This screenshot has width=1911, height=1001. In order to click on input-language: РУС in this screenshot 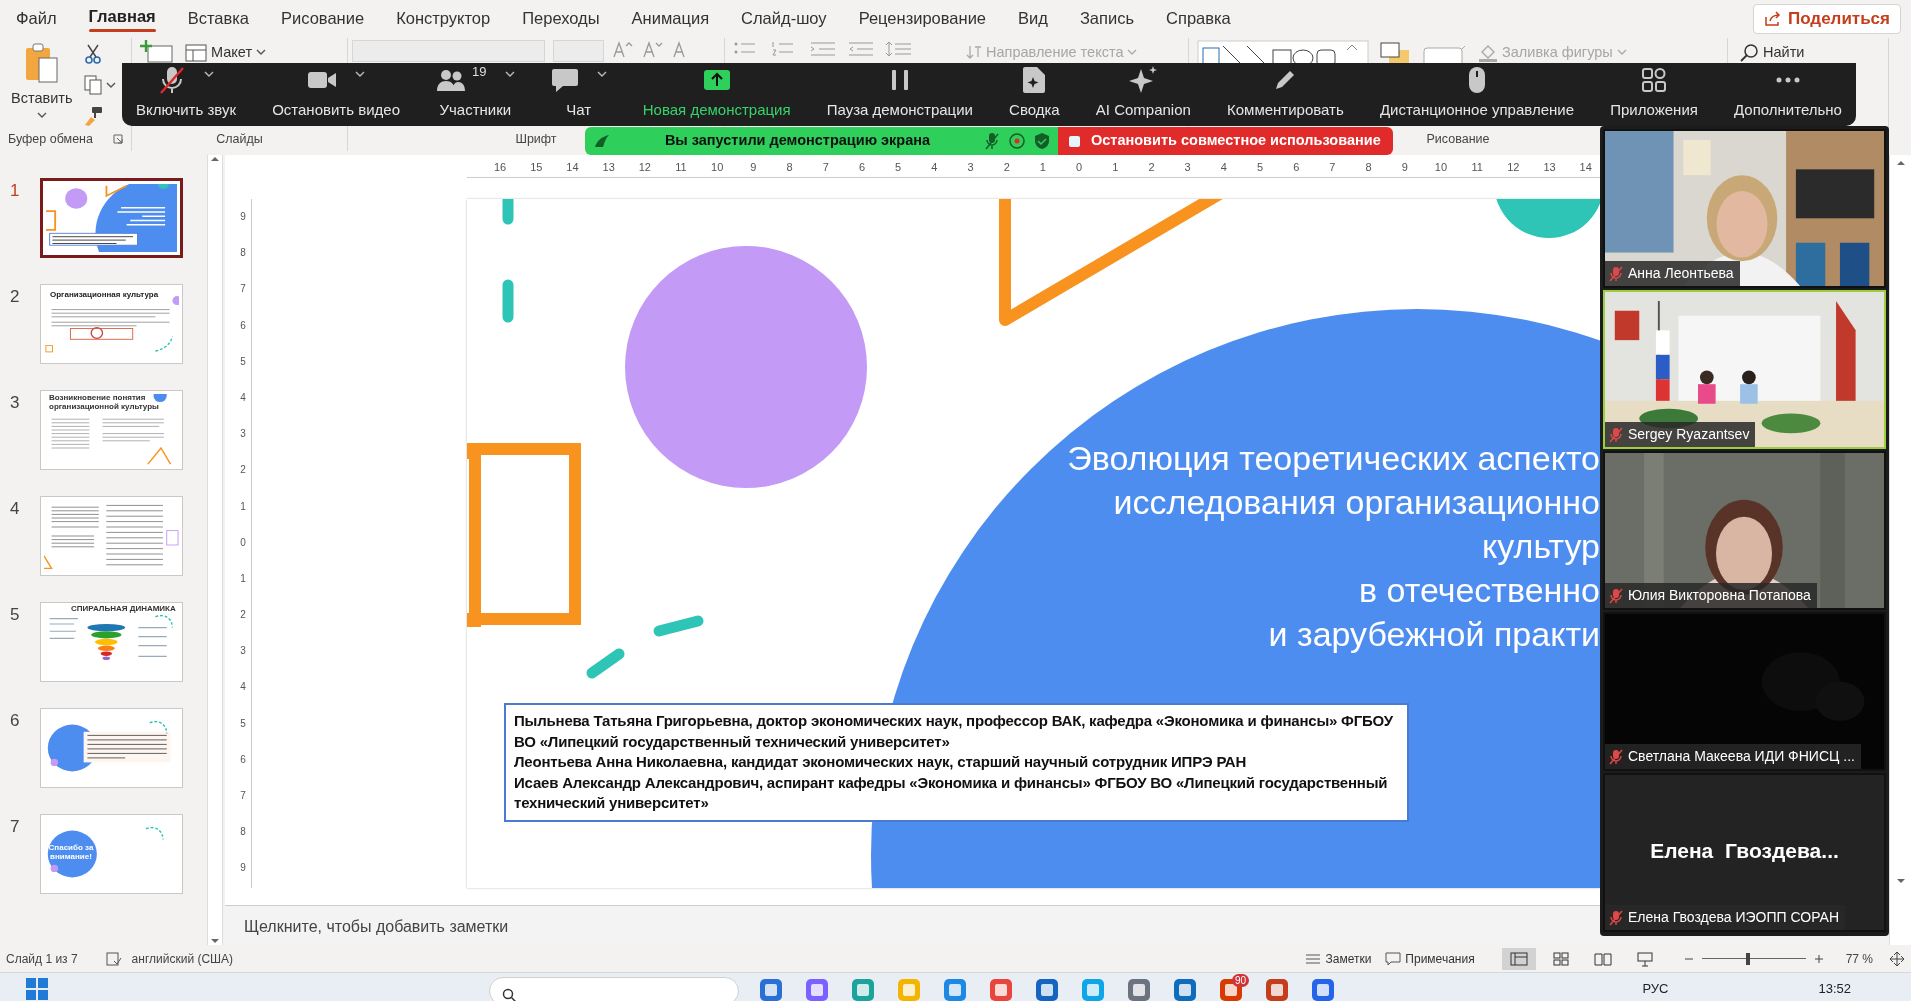, I will do `click(1655, 989)`.